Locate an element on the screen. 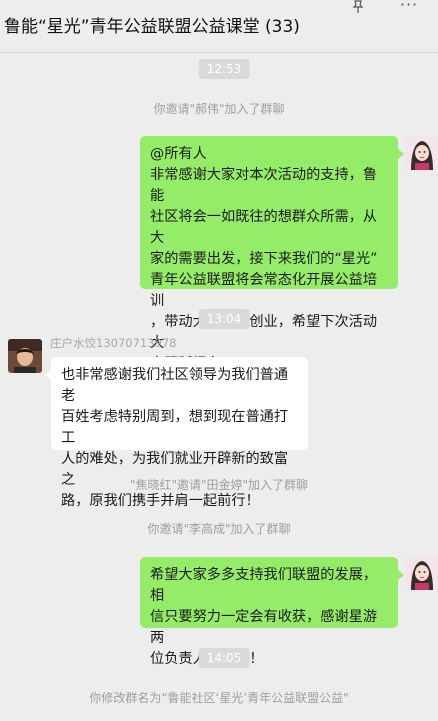 This screenshot has height=721, width=438. system-message: "焦晓红"邀请"田金婷"加入了群聊 is located at coordinates (219, 485).